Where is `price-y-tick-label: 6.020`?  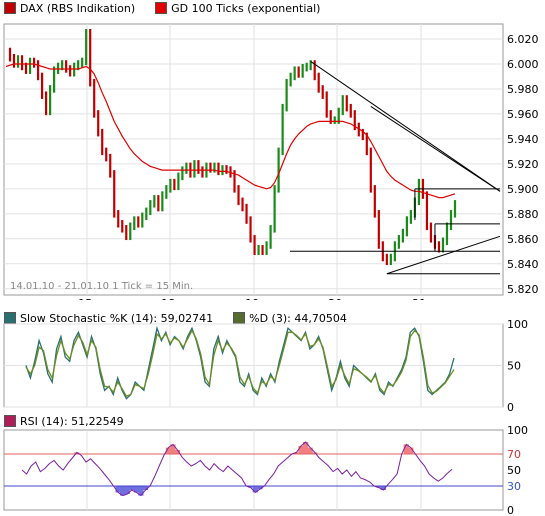
price-y-tick-label: 6.020 is located at coordinates (523, 39).